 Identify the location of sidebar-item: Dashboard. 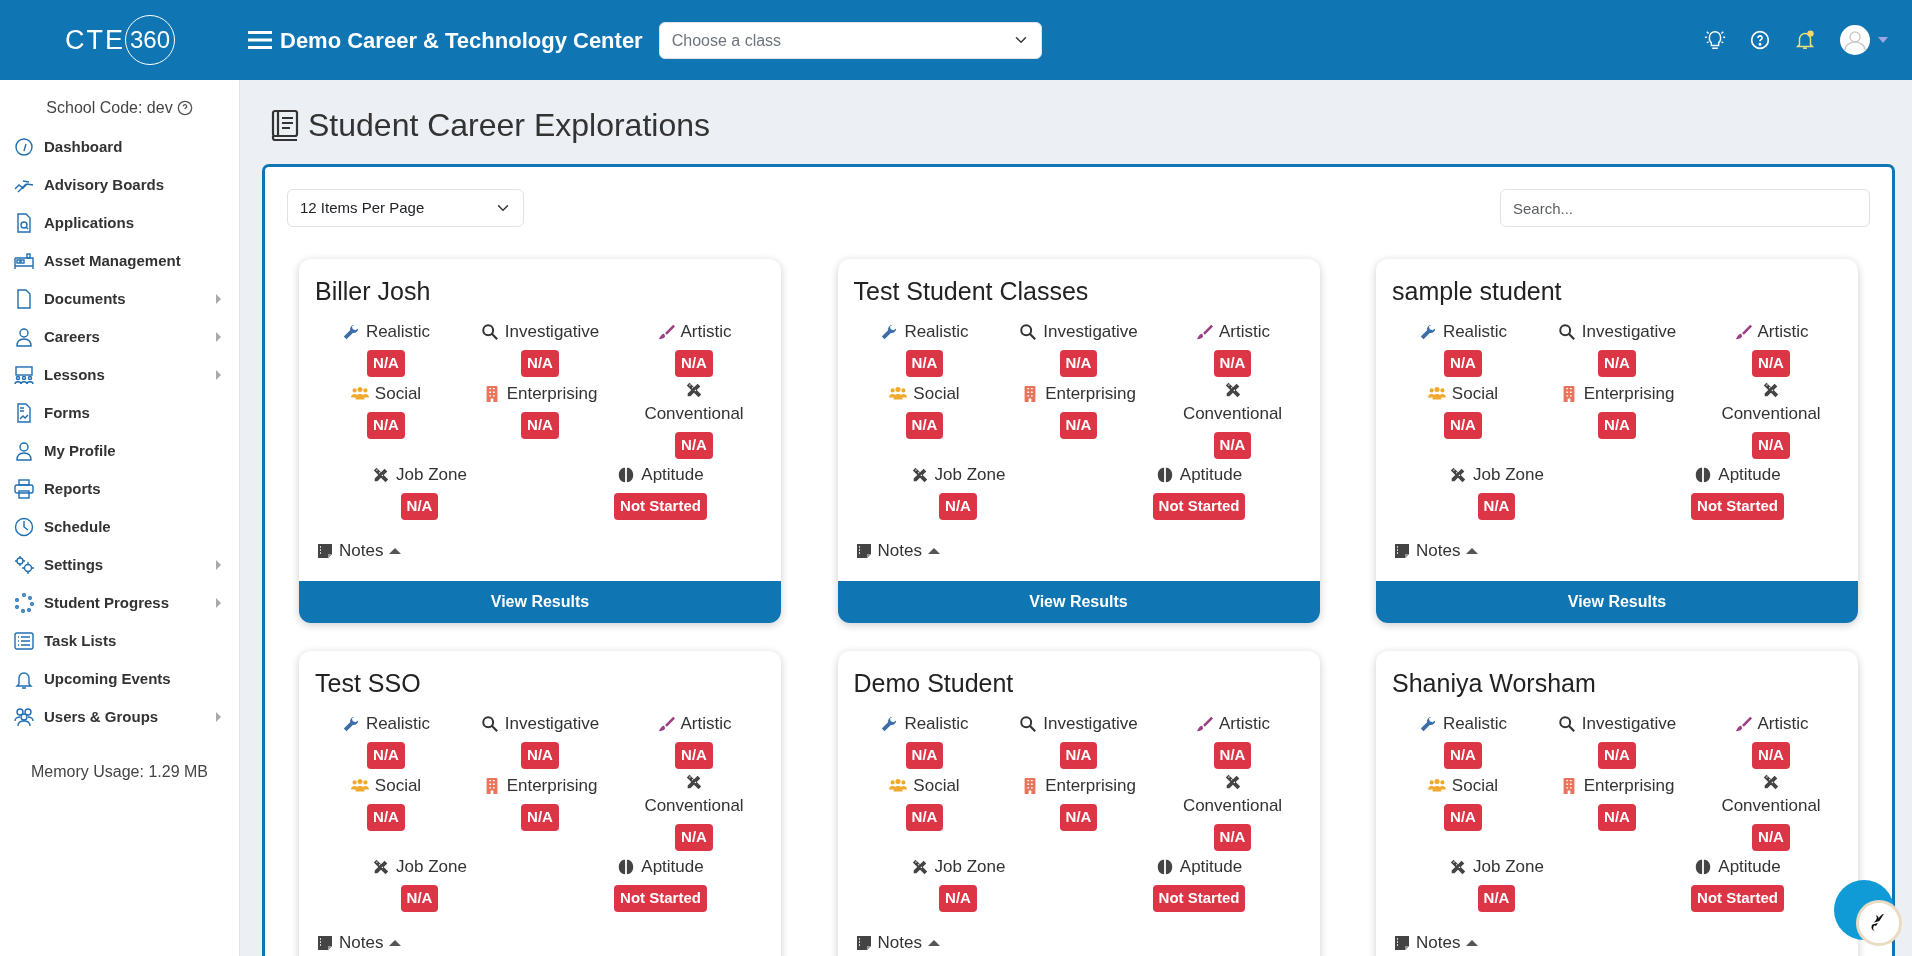
(119, 147).